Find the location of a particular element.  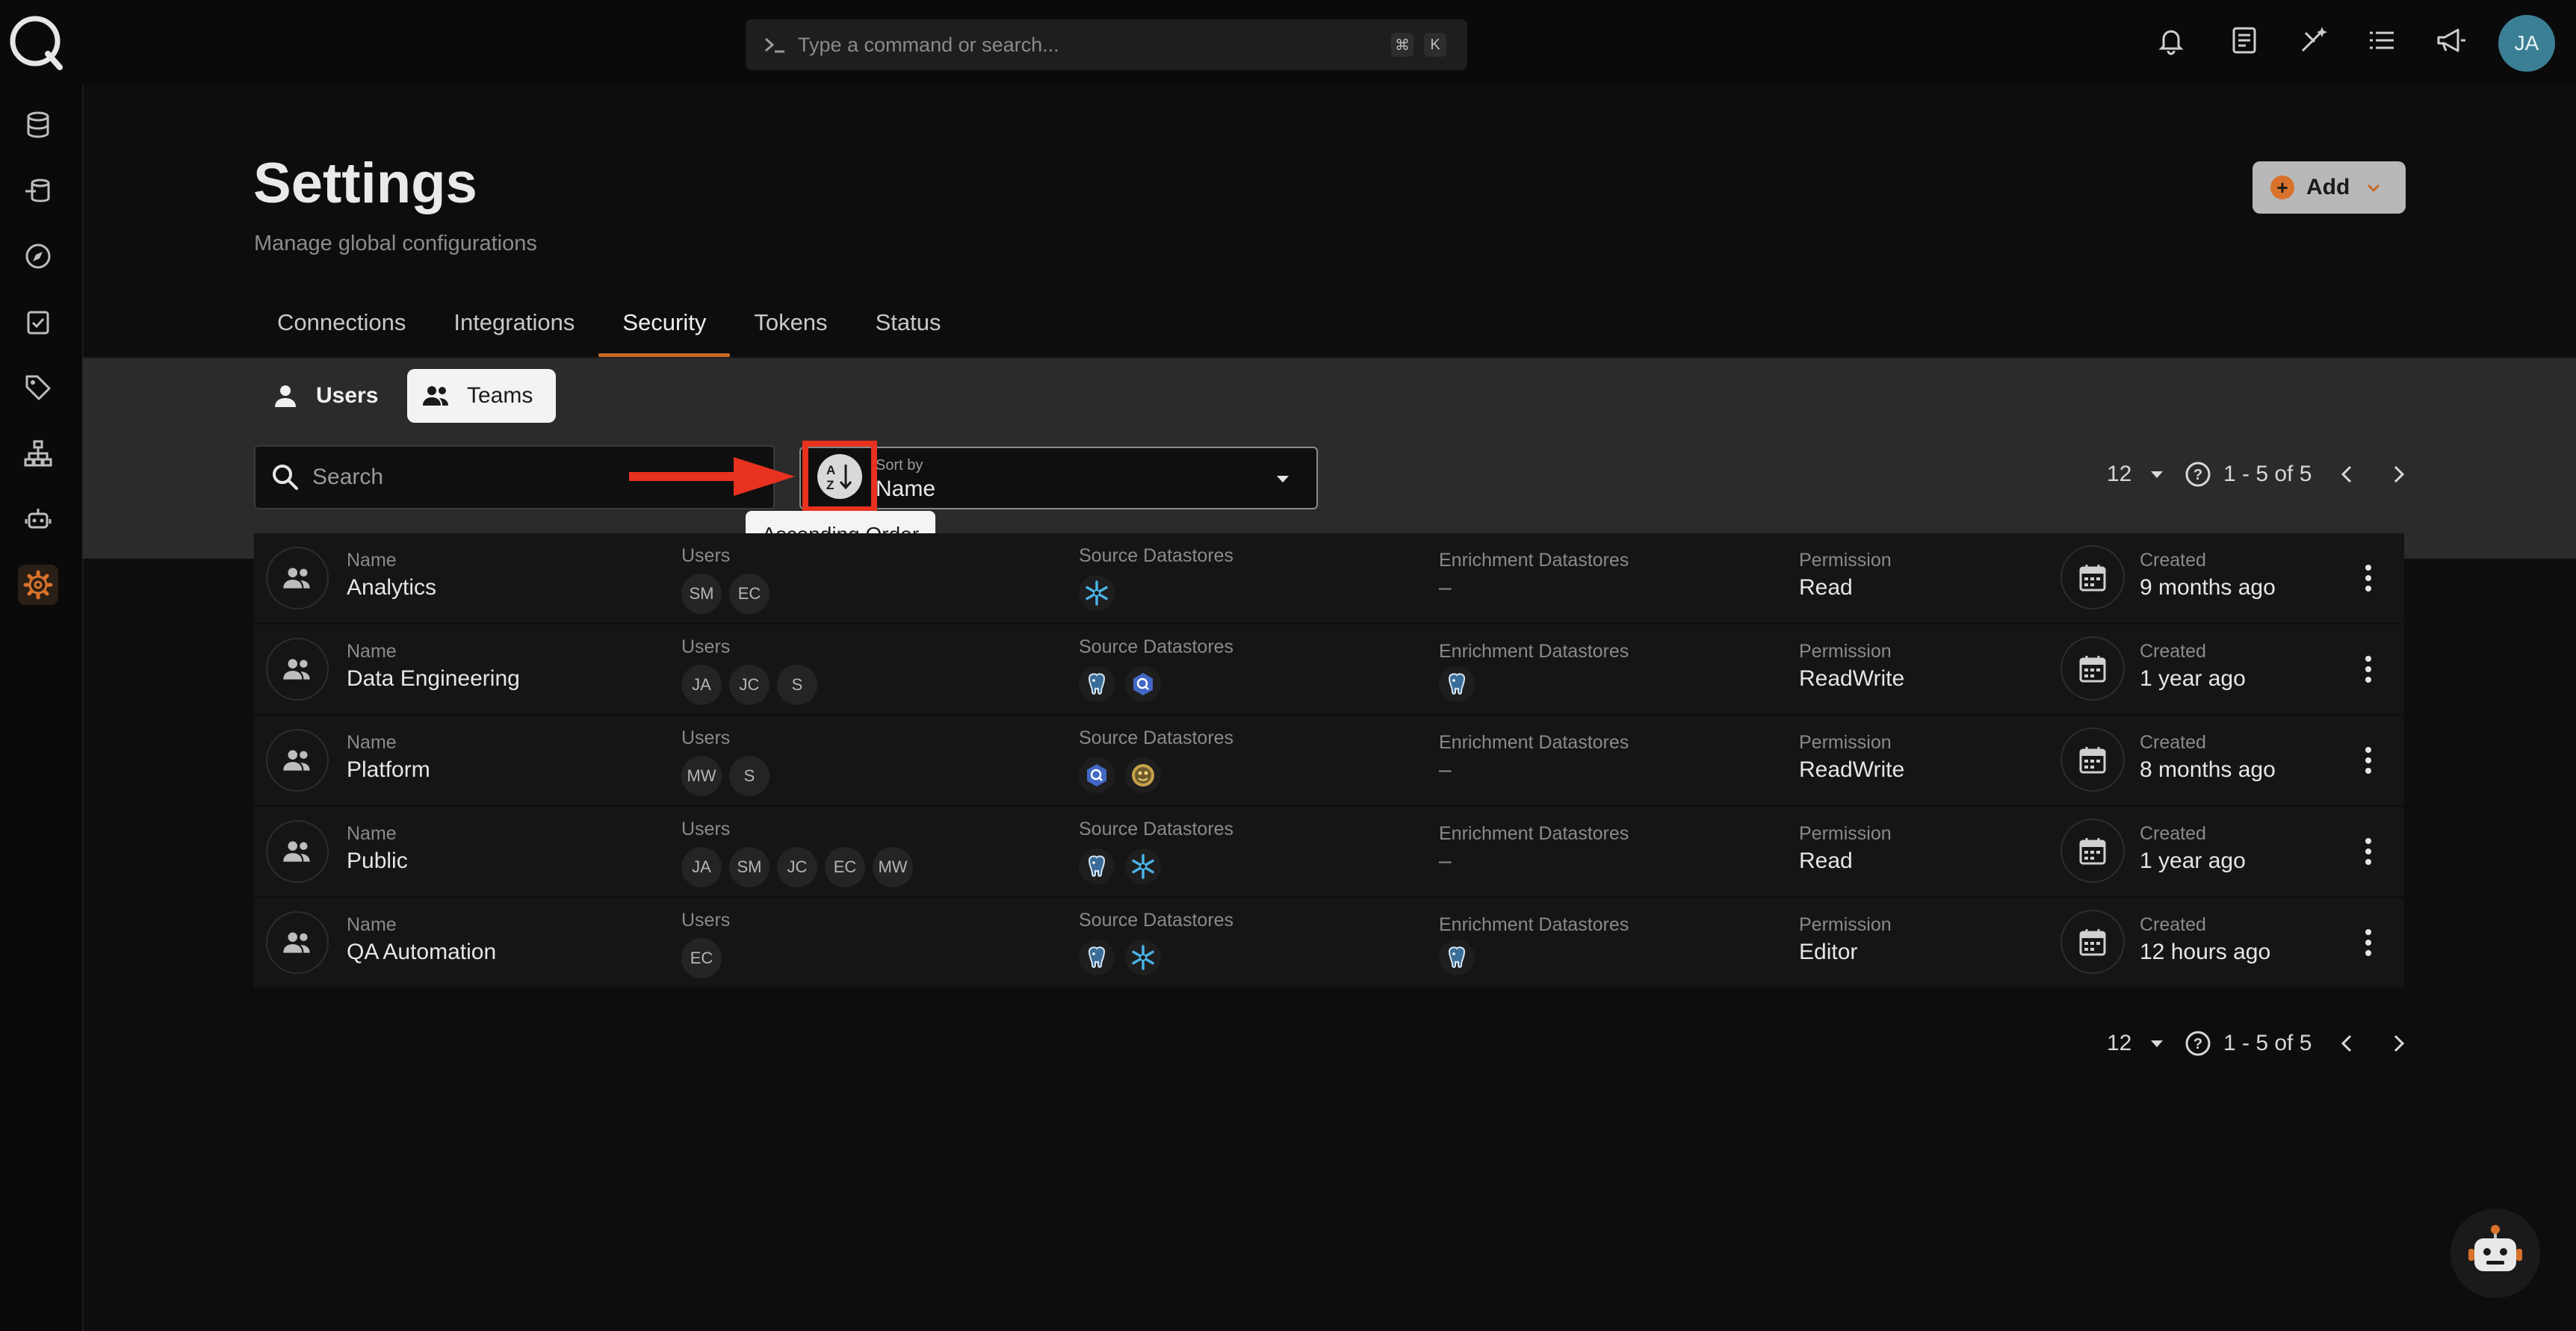

assistant-bot-button is located at coordinates (2495, 1253).